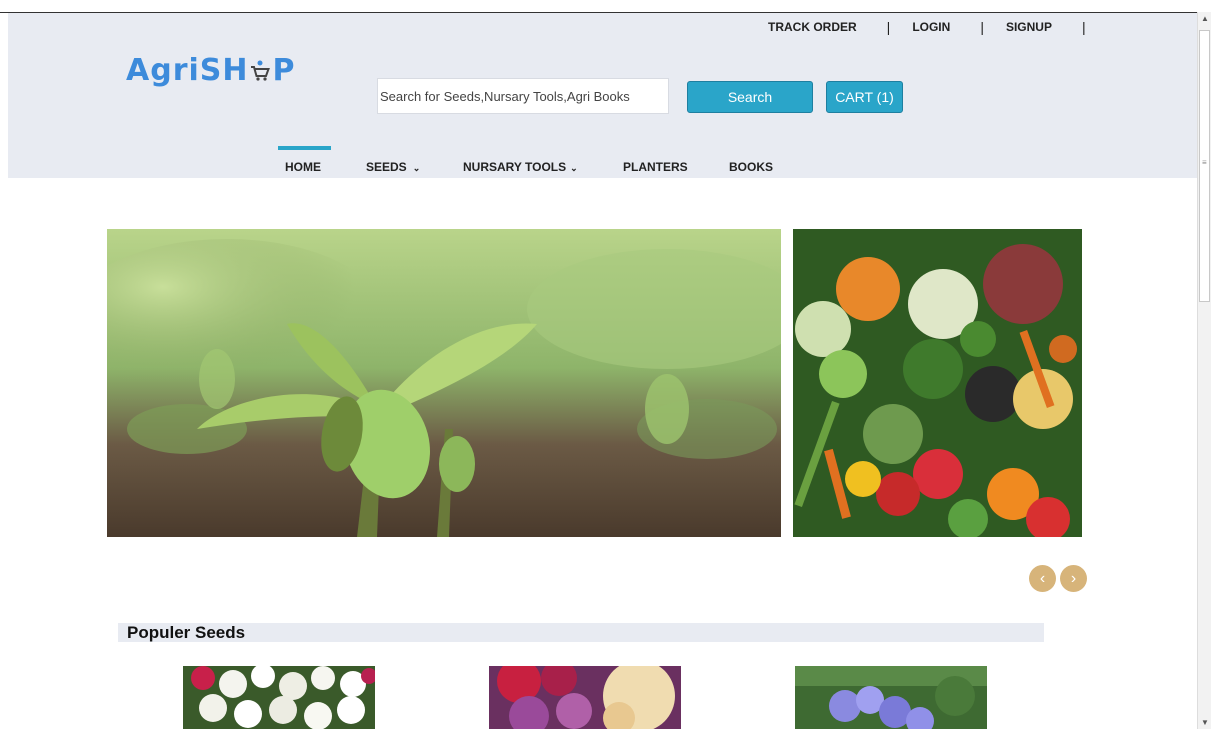 The width and height of the screenshot is (1211, 729). Describe the element at coordinates (1029, 27) in the screenshot. I see `signup-link: SIGNUP` at that location.